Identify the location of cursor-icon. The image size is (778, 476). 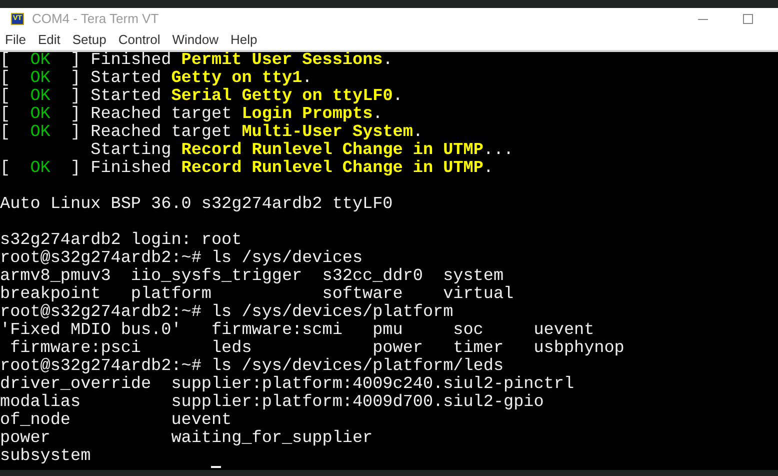
(216, 467).